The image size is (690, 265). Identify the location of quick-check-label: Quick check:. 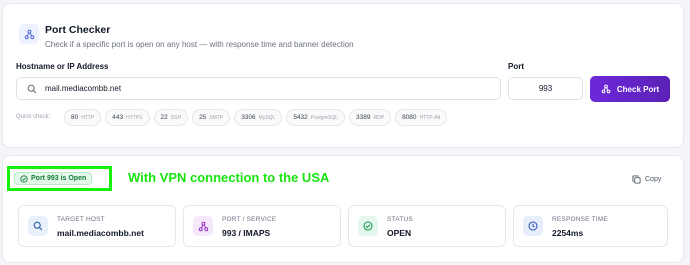
(33, 117).